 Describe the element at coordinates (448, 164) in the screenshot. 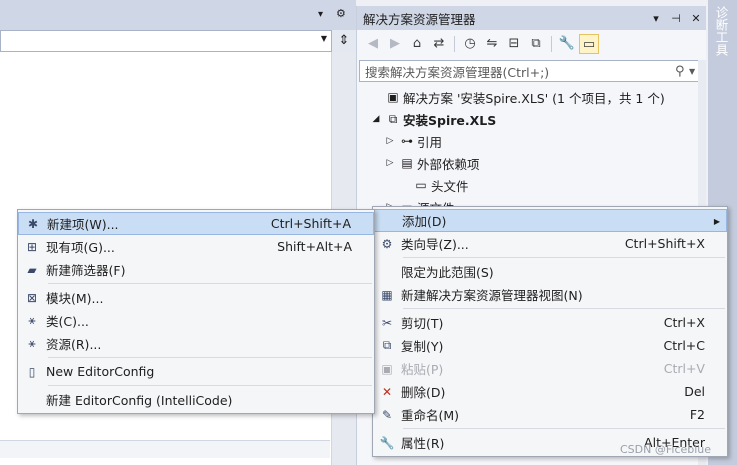

I see `tree-item-label: 外部依赖项` at that location.